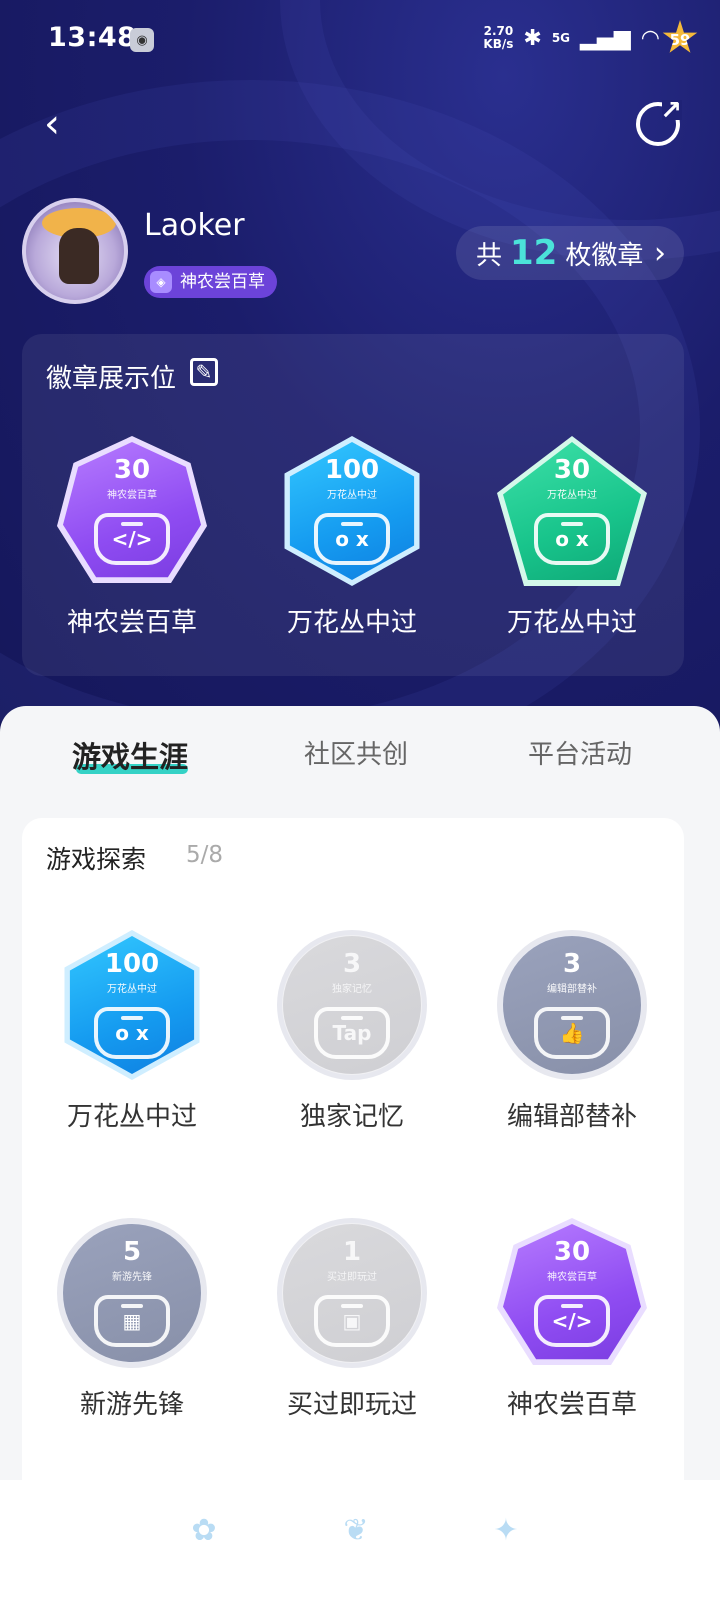 The image size is (720, 1601). I want to click on bluetooth-icon: ✱, so click(532, 38).